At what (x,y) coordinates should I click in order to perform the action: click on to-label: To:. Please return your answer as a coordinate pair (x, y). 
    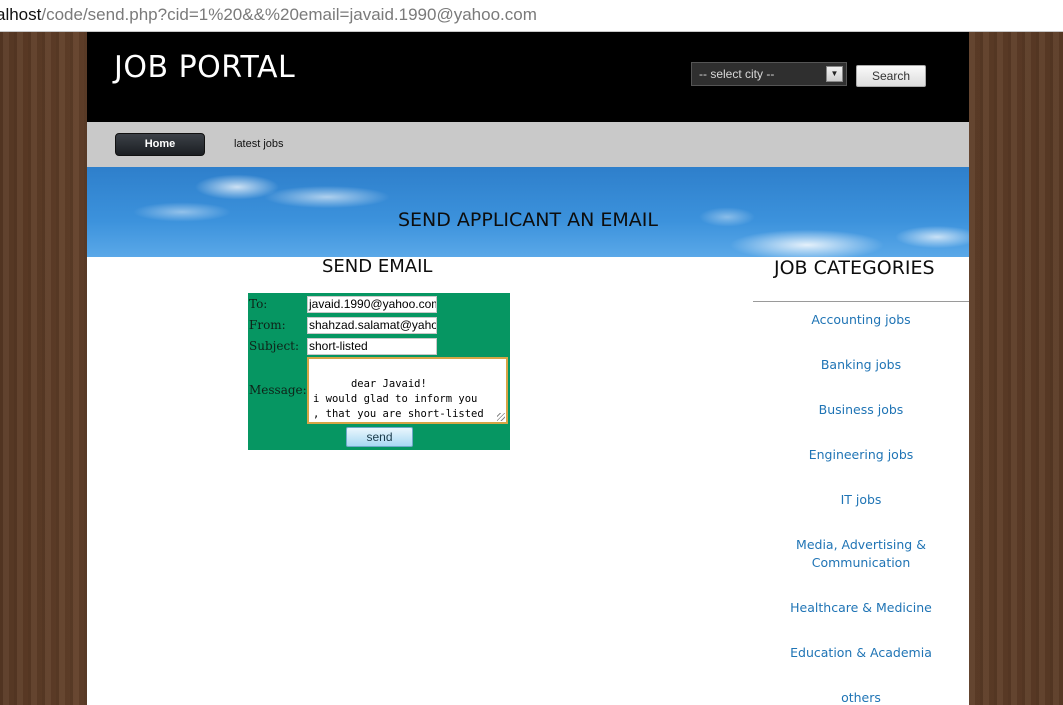
    Looking at the image, I should click on (258, 304).